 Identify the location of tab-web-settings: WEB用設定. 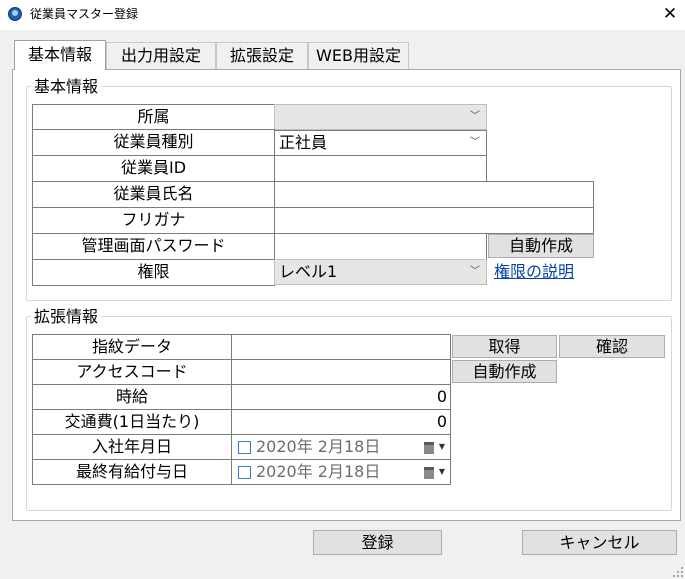
(358, 55).